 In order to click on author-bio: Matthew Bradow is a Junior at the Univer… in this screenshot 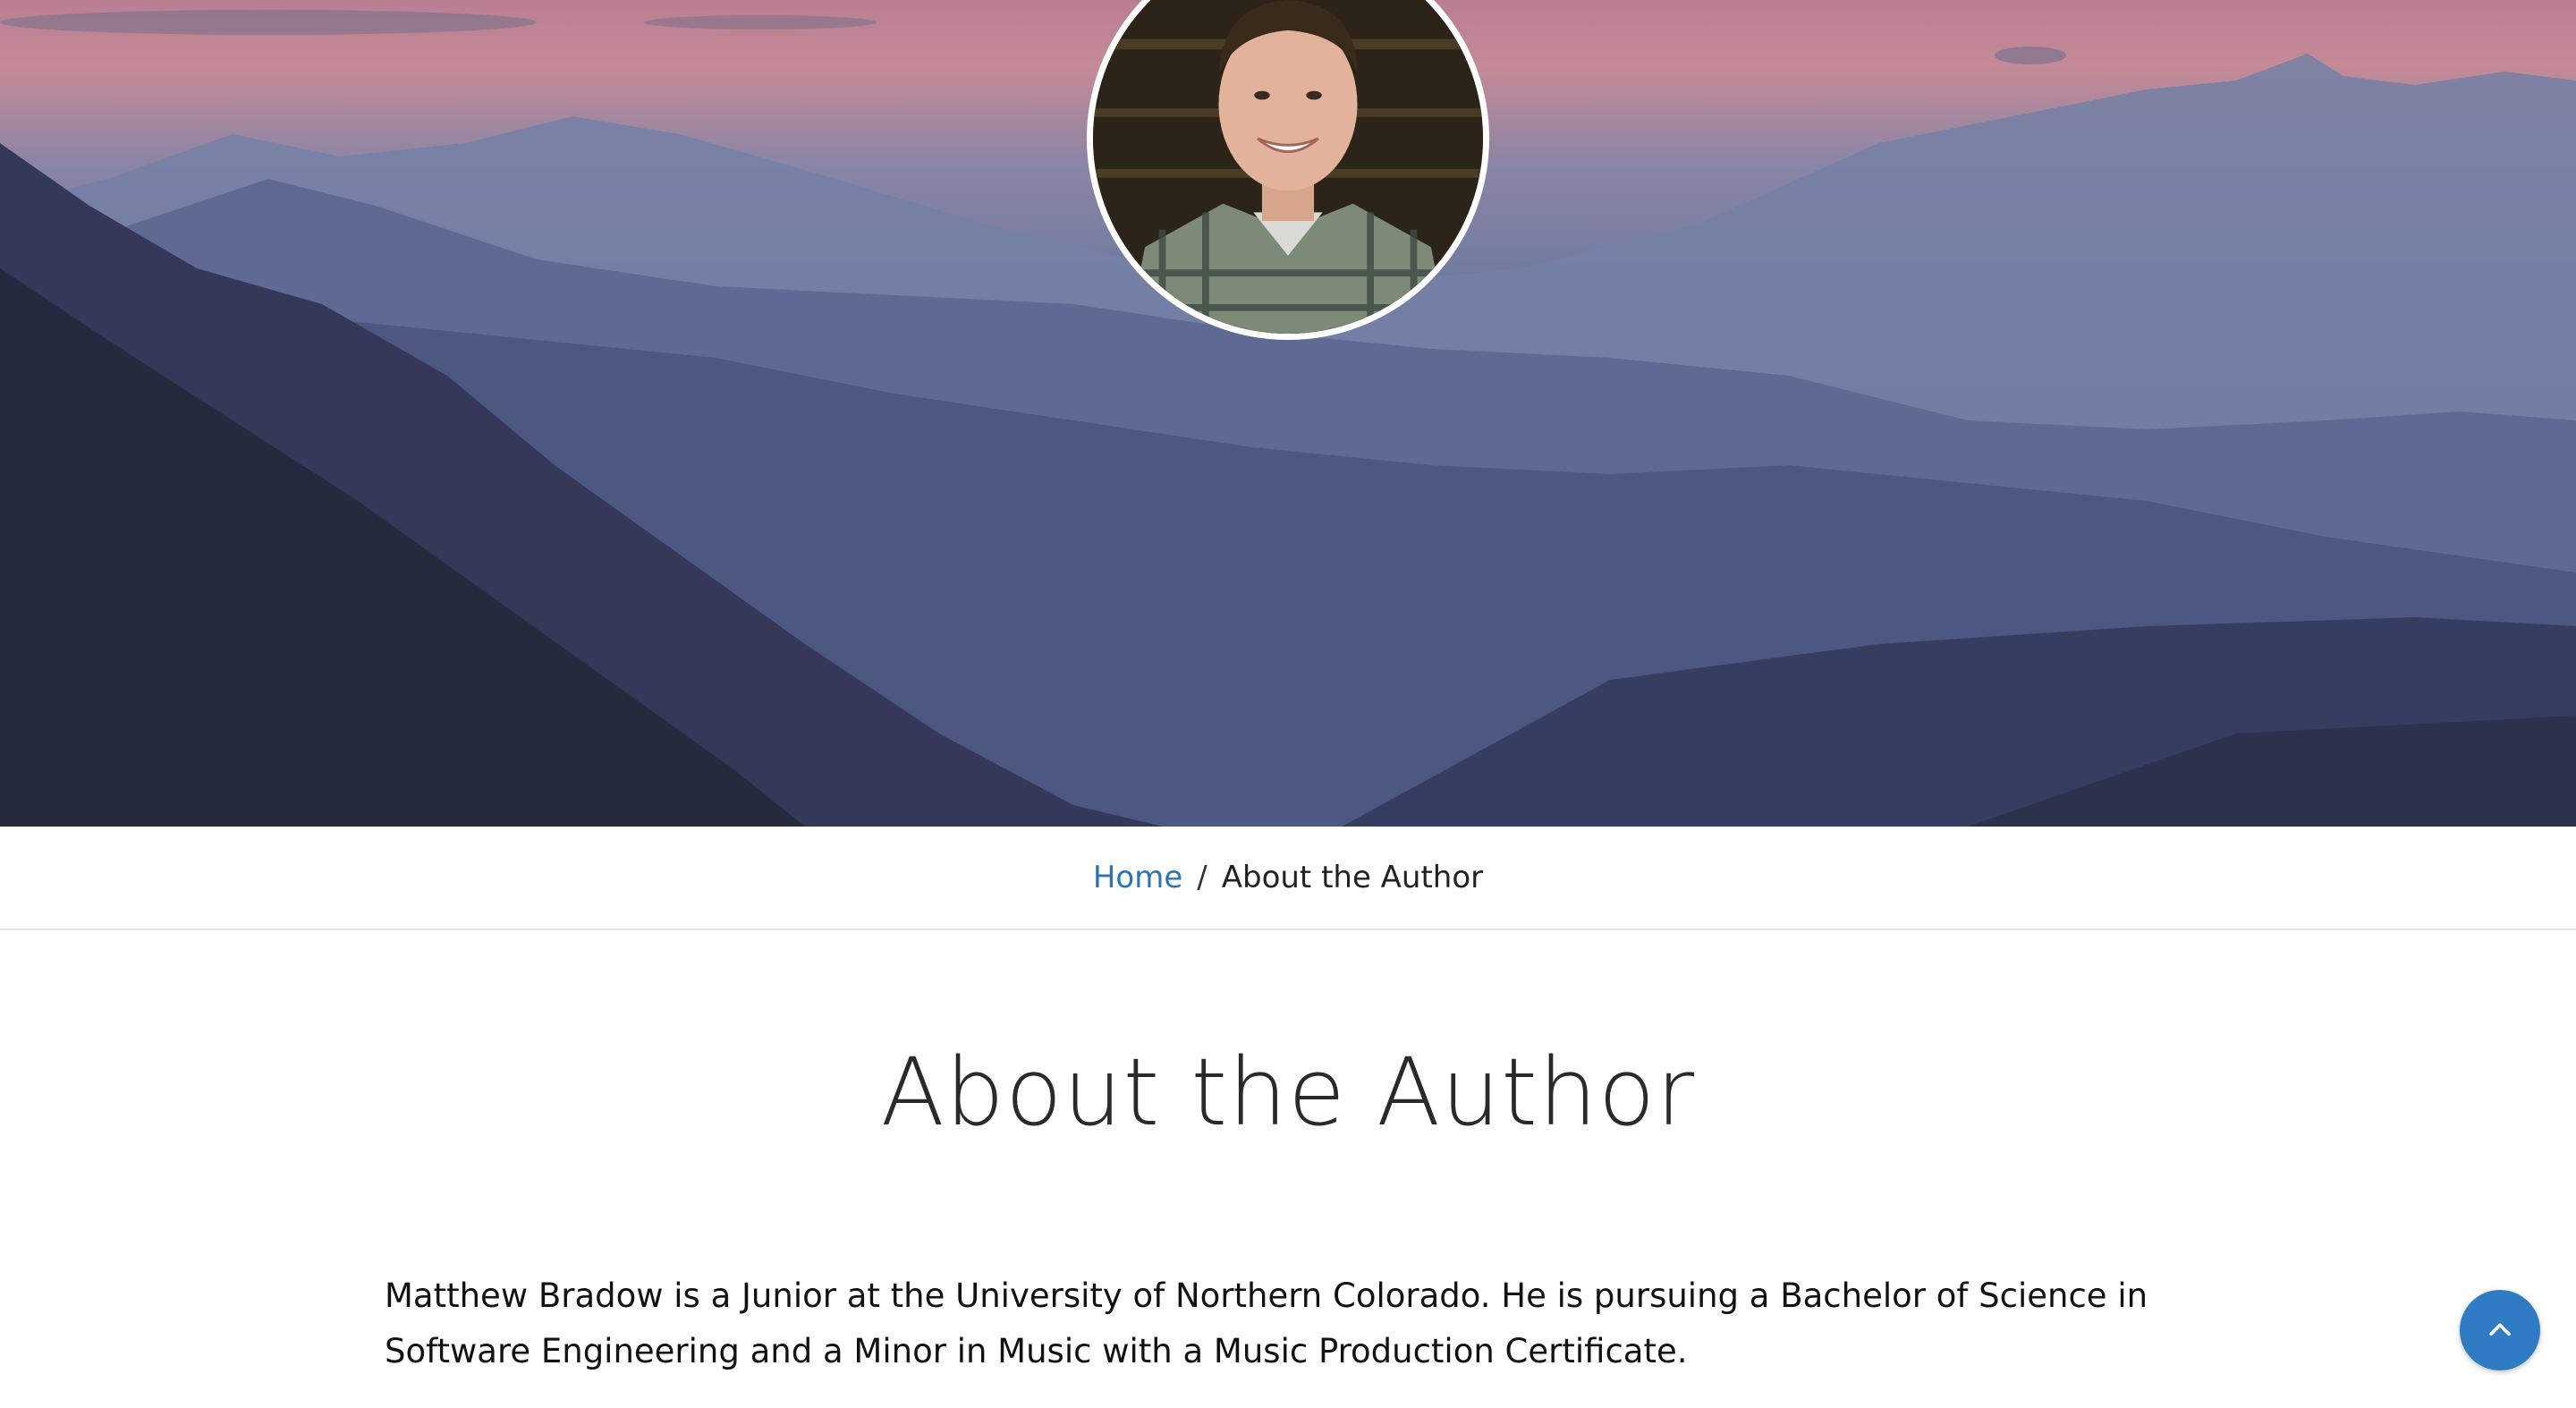, I will do `click(1266, 1323)`.